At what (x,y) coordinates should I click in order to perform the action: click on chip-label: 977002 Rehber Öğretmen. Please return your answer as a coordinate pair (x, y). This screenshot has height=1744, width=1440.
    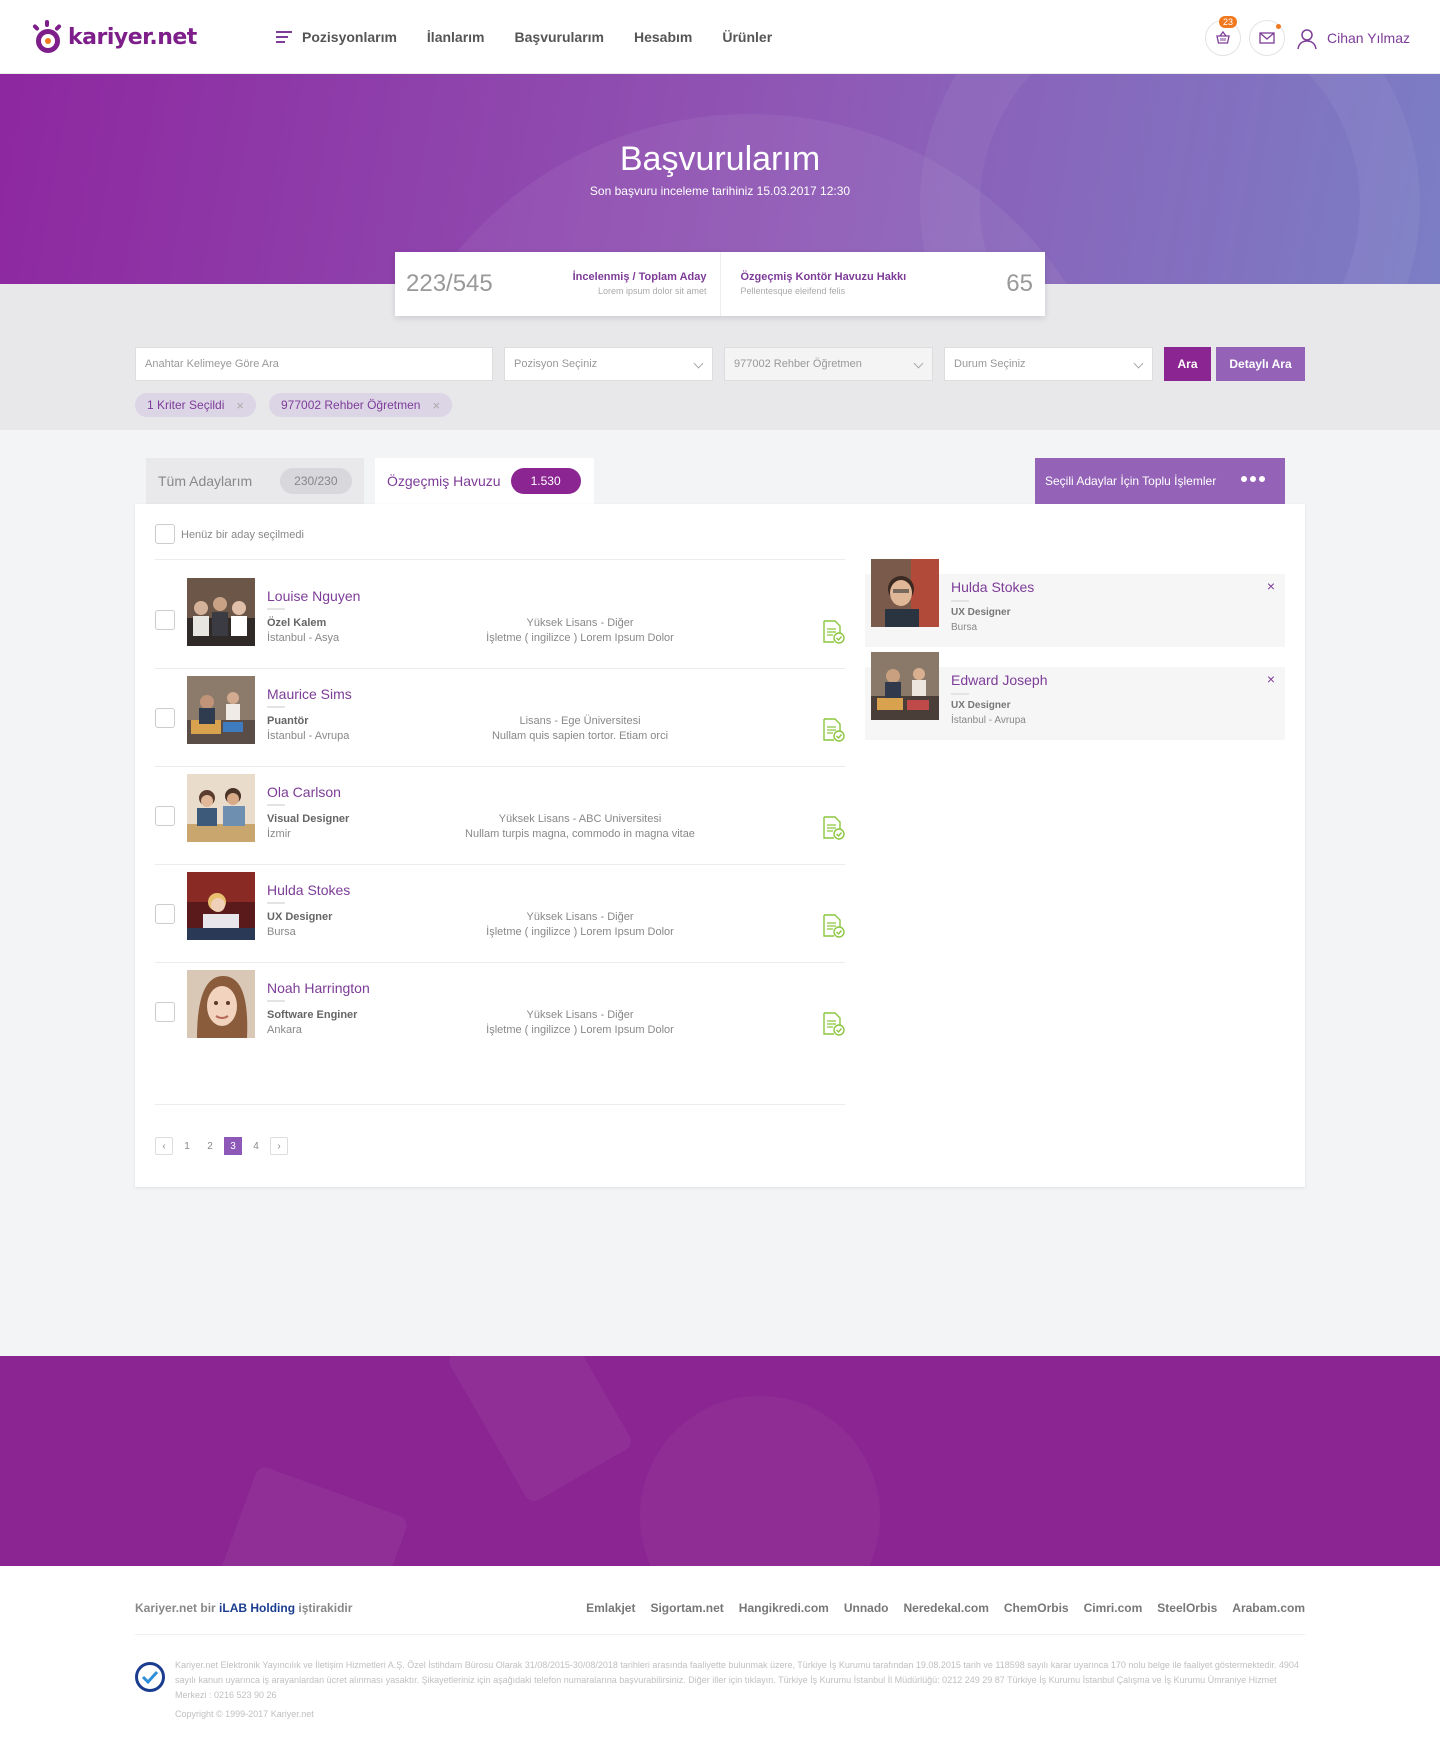
    Looking at the image, I should click on (351, 405).